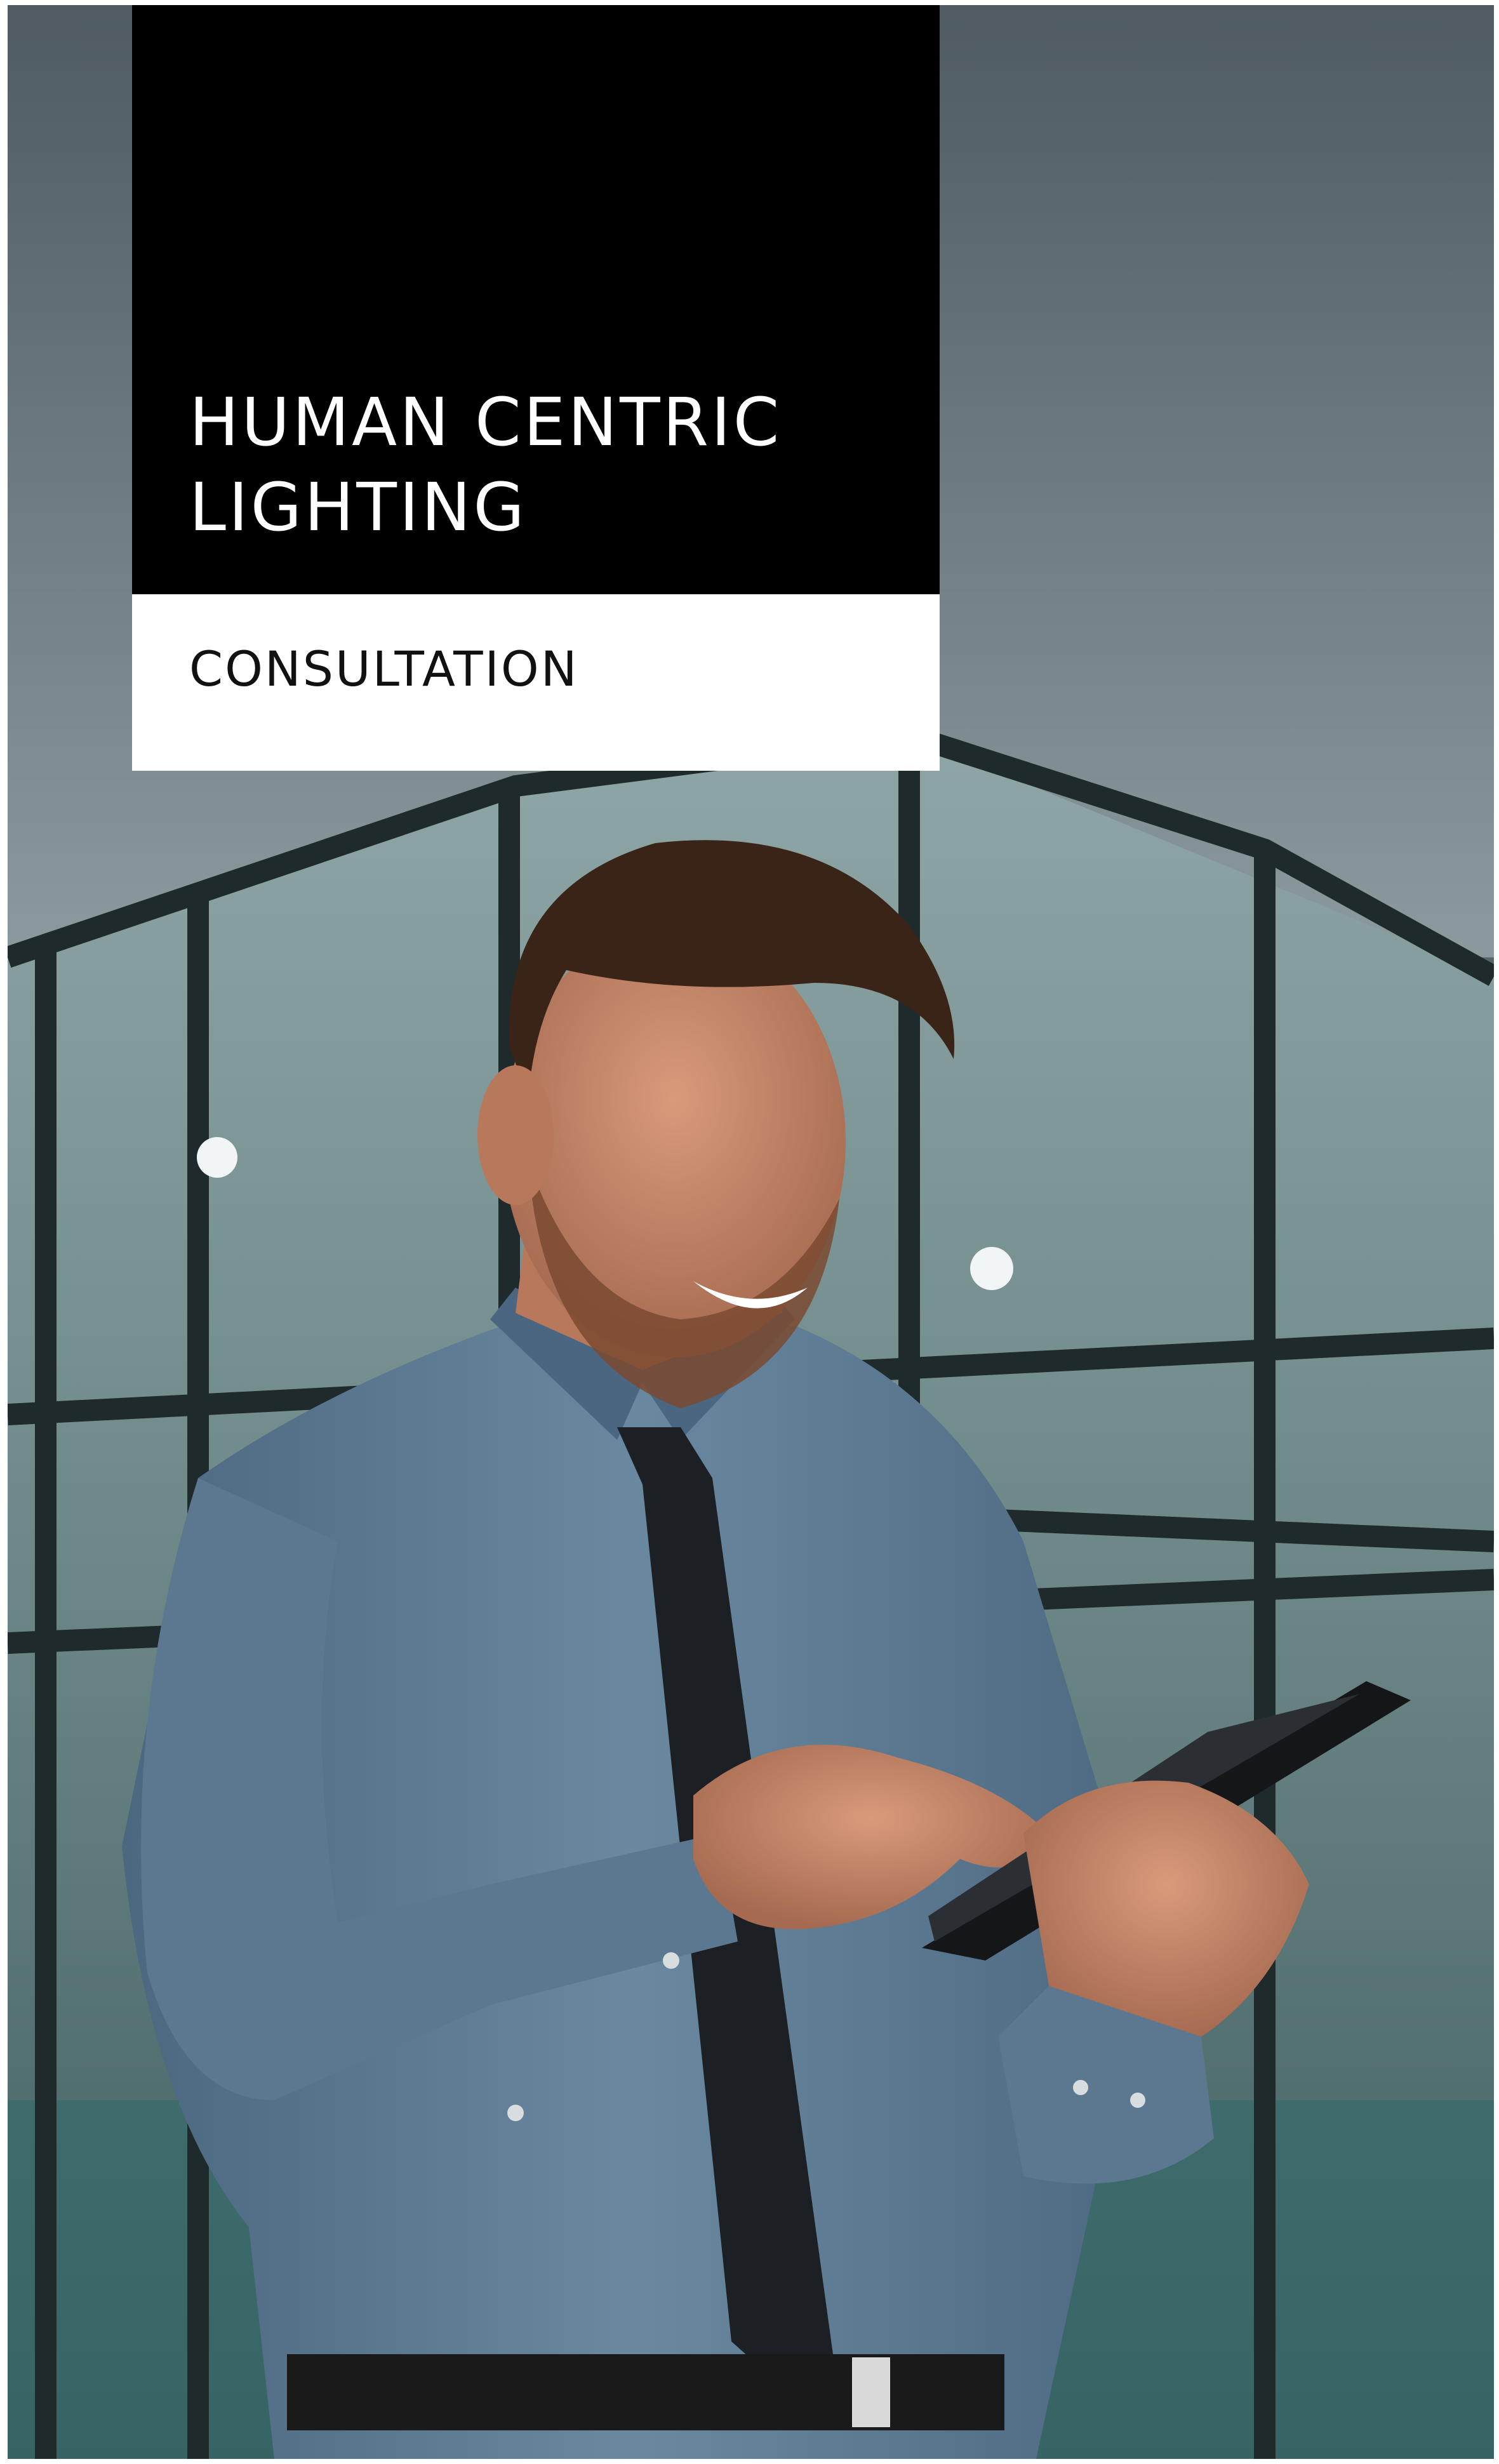 This screenshot has height=2464, width=1499. Describe the element at coordinates (485, 464) in the screenshot. I see `cover-title: HUMAN CENTRIC LIGHTING` at that location.